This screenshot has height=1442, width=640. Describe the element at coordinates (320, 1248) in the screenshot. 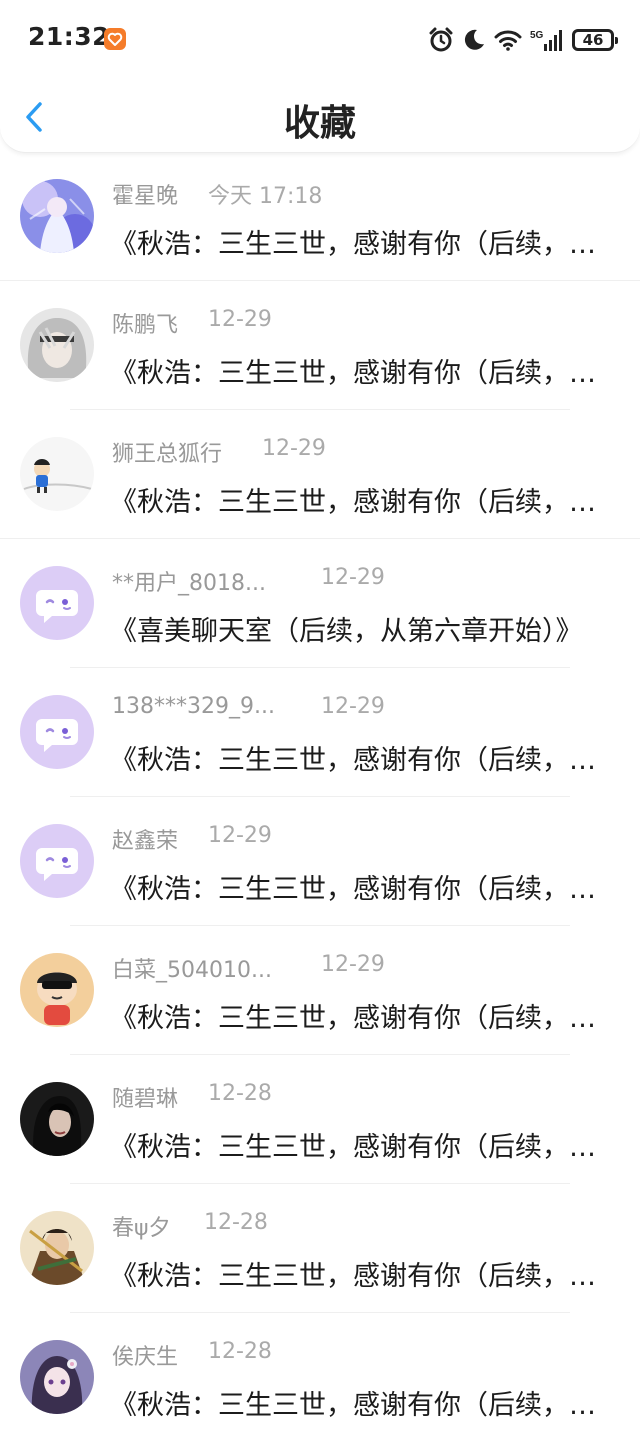

I see `list-item: 春ψ夕 12-28 《秋浩：三生三世，感谢有你（后续，从第六章开始）》` at that location.